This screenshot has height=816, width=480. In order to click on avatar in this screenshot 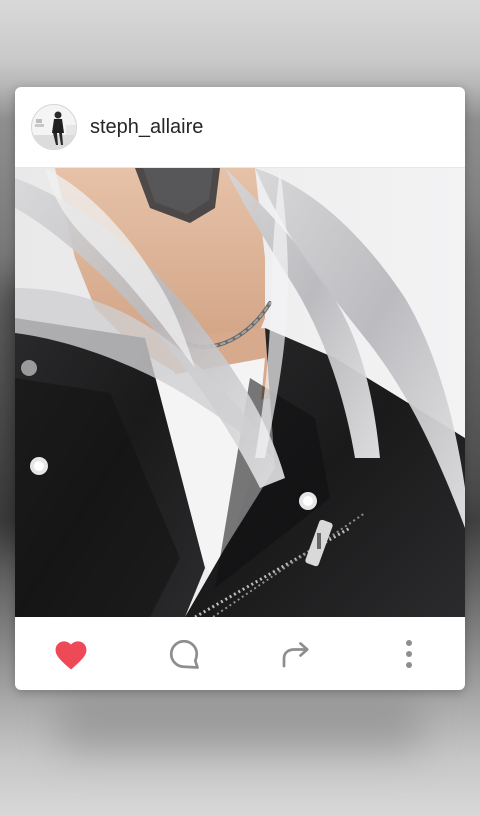, I will do `click(54, 127)`.